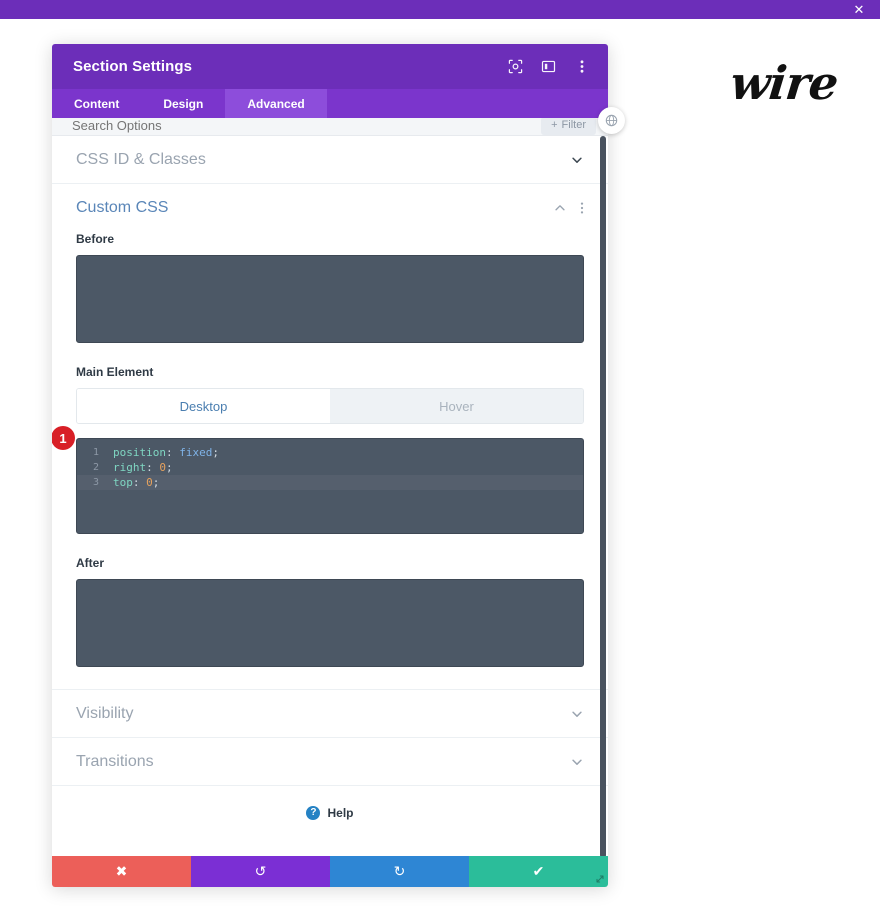  I want to click on accordion-label: Visibility, so click(105, 713).